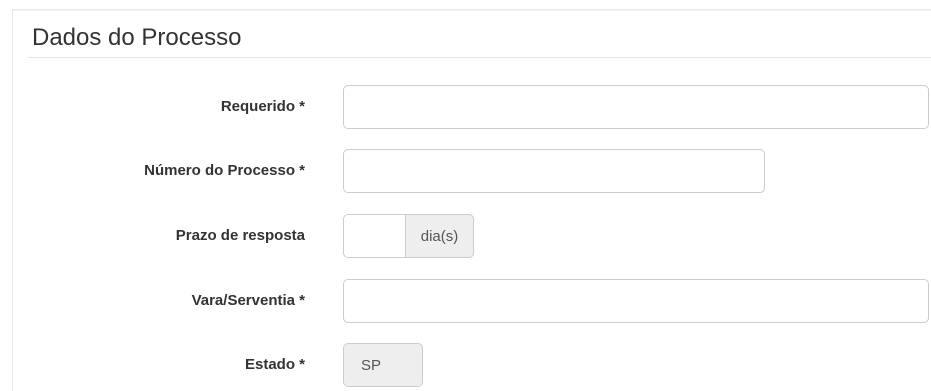  Describe the element at coordinates (274, 364) in the screenshot. I see `estado-label: Estado *` at that location.